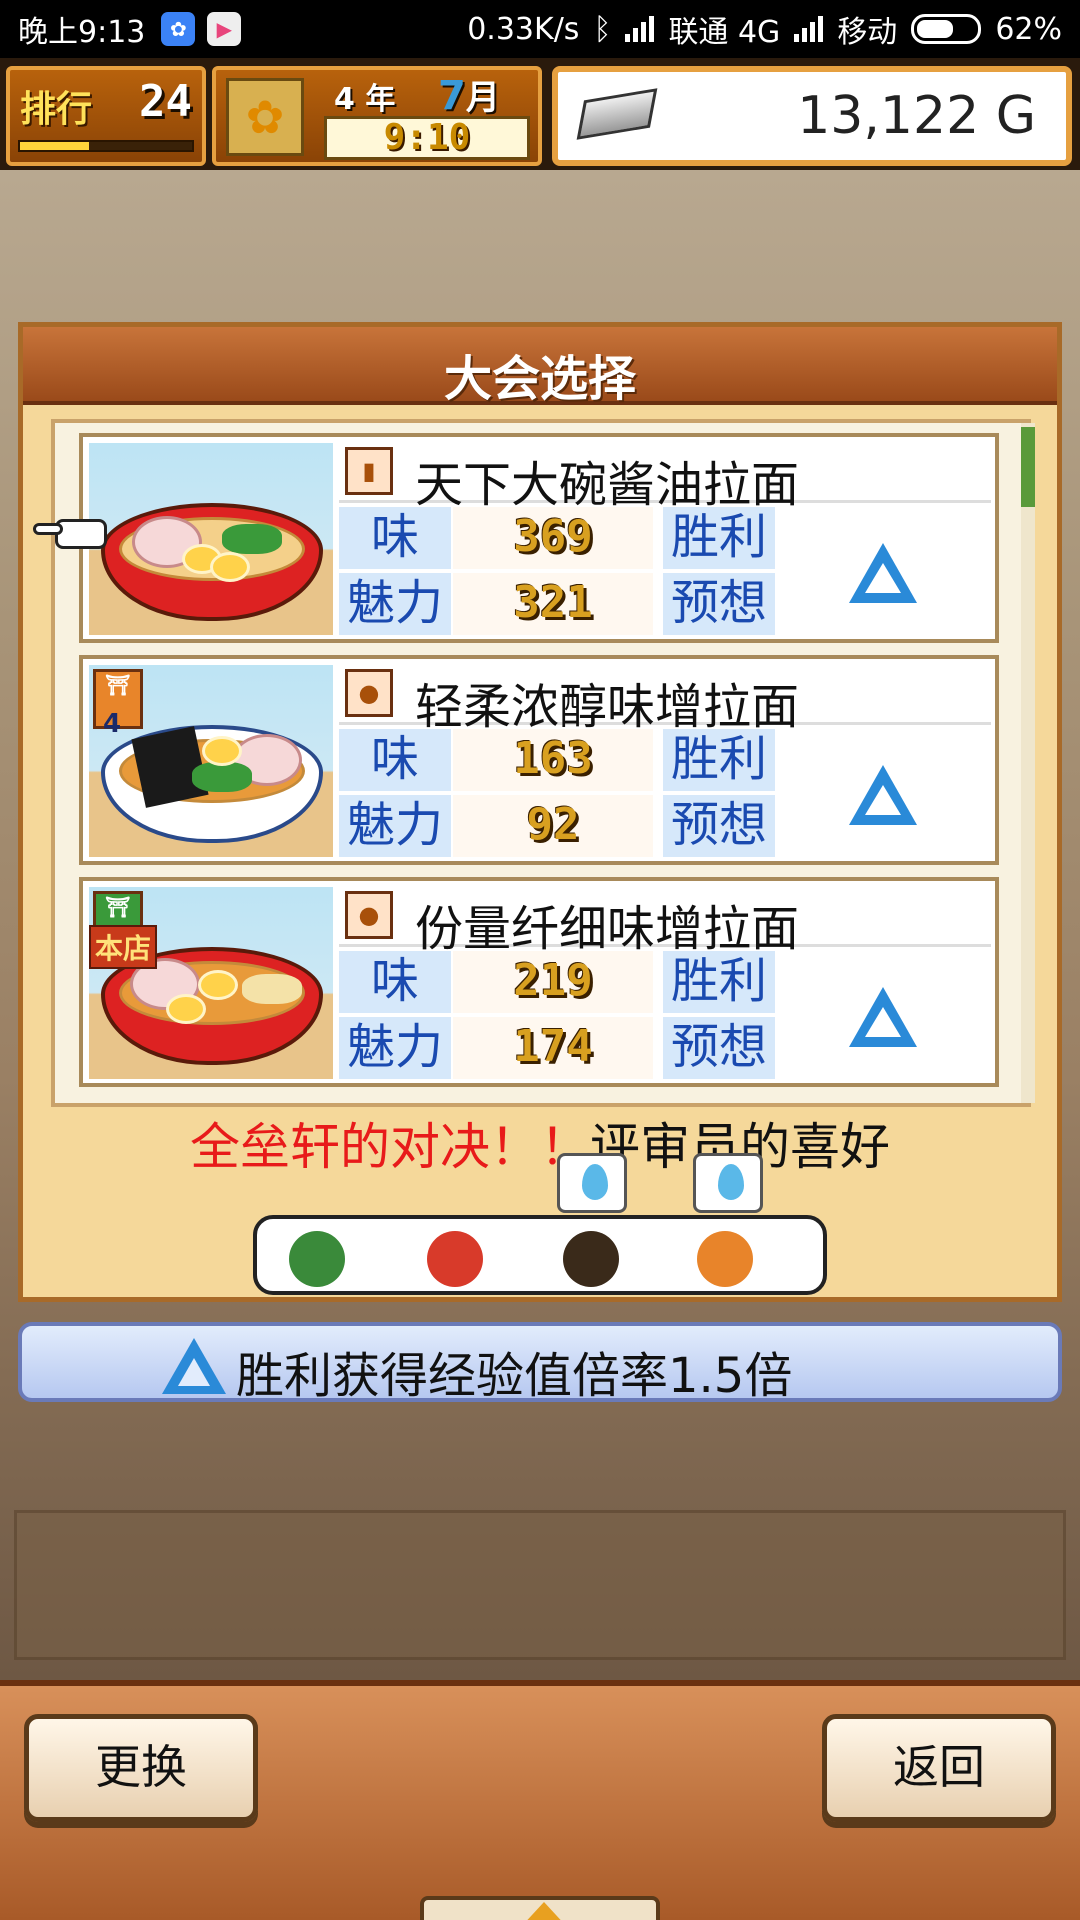  Describe the element at coordinates (724, 32) in the screenshot. I see `carrier-unicom: 联通 4G` at that location.